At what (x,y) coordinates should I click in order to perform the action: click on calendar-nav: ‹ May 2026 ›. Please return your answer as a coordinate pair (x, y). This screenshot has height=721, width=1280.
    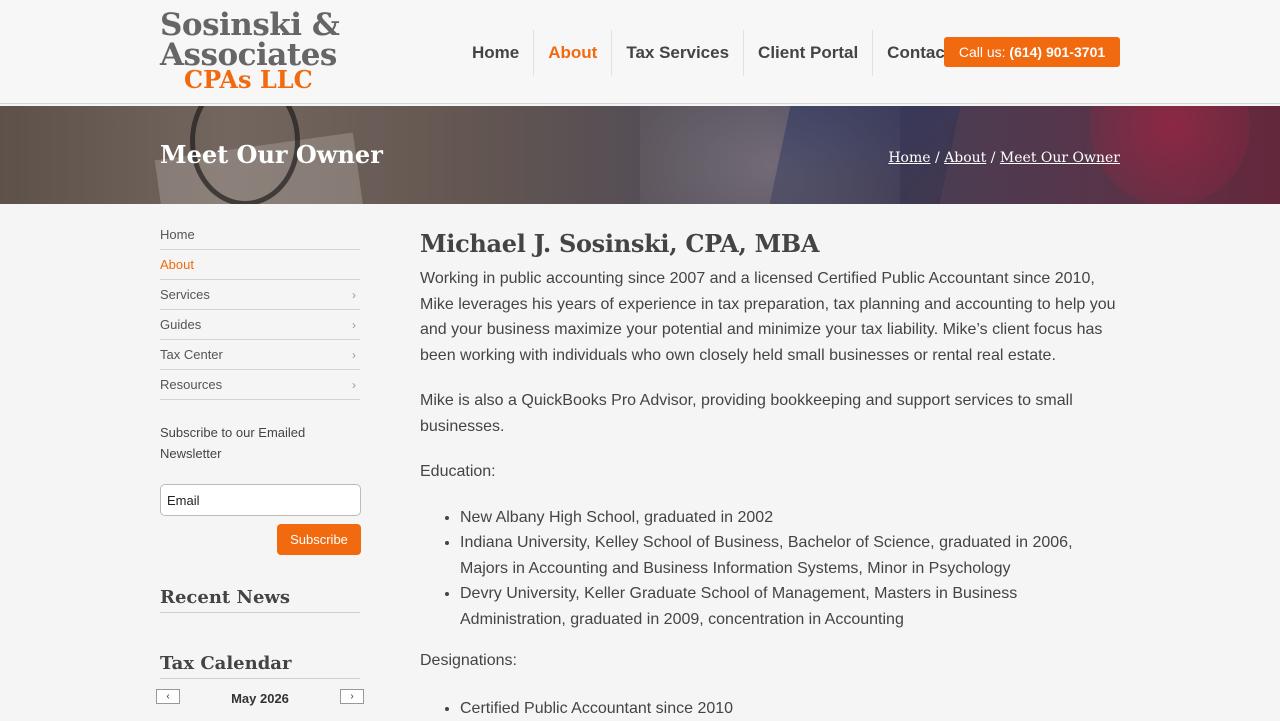
    Looking at the image, I should click on (260, 697).